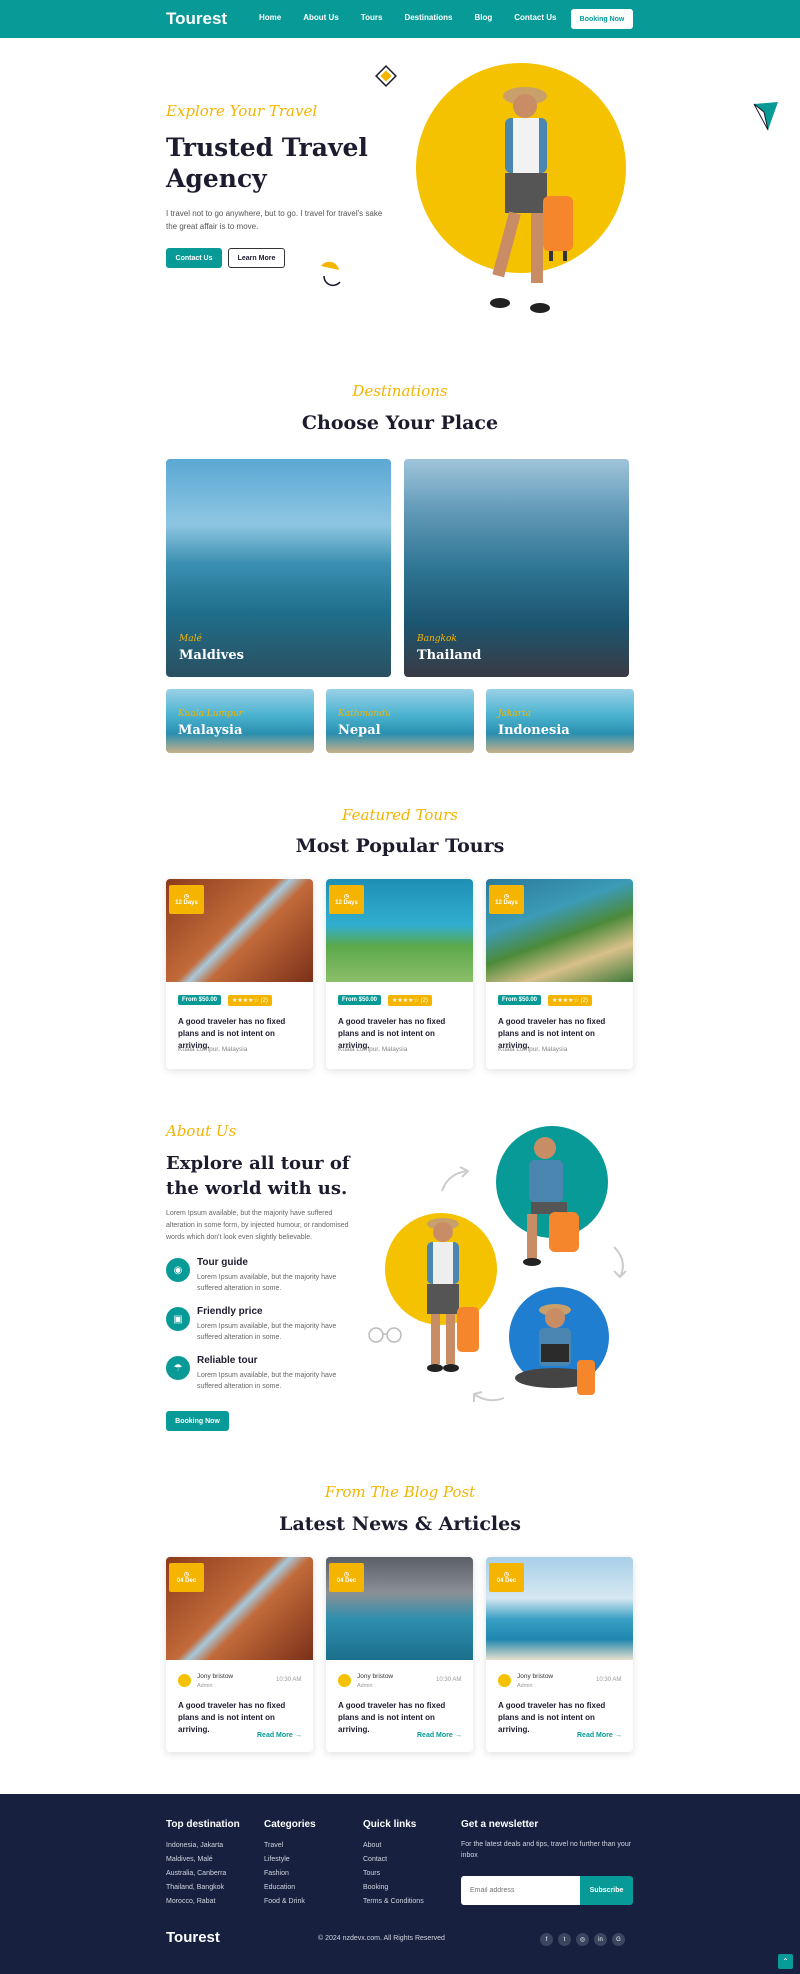 This screenshot has width=800, height=1974. Describe the element at coordinates (195, 1887) in the screenshot. I see `footer-link: Thailand, Bangkok` at that location.